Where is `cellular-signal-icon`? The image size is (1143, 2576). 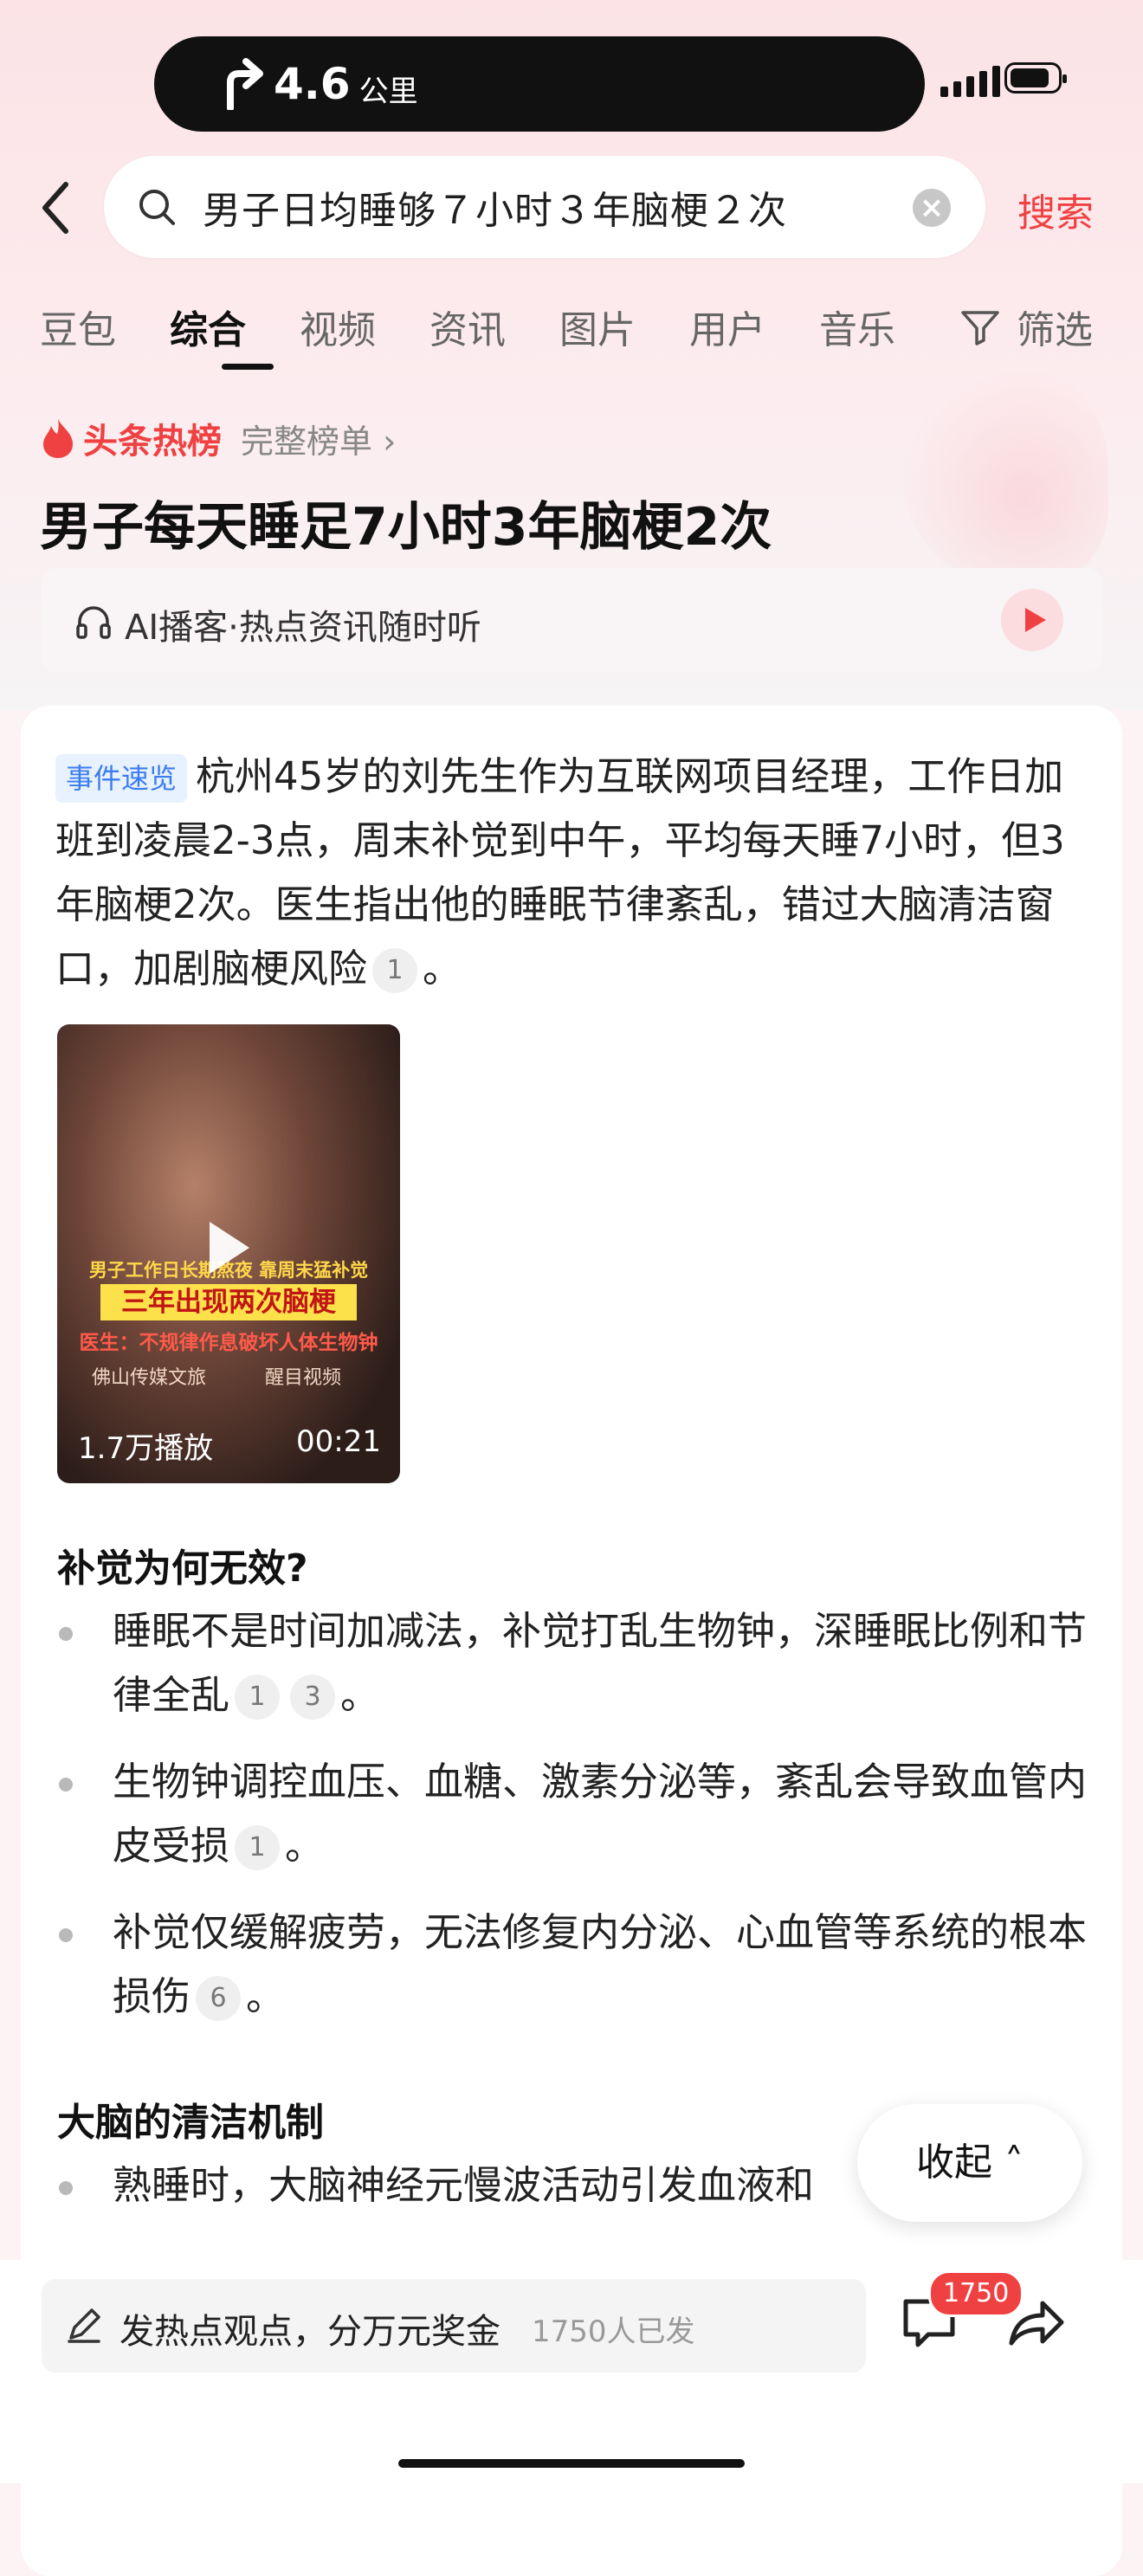
cellular-signal-icon is located at coordinates (970, 81).